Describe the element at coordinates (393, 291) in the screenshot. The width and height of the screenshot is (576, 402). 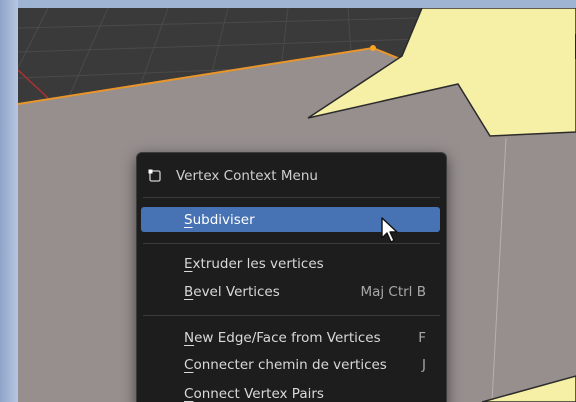
I see `menu-item-shortcut: Maj Ctrl B` at that location.